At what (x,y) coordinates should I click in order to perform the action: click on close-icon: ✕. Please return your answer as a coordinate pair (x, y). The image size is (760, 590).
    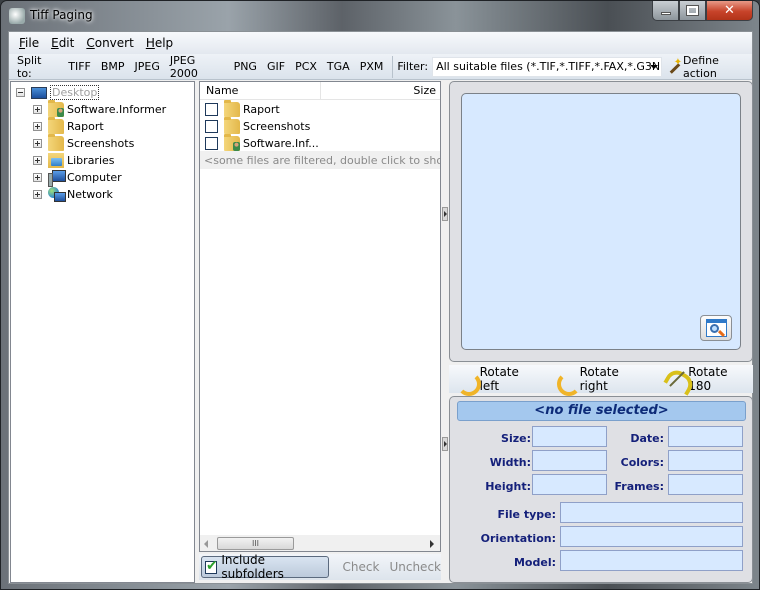
    Looking at the image, I should click on (729, 10).